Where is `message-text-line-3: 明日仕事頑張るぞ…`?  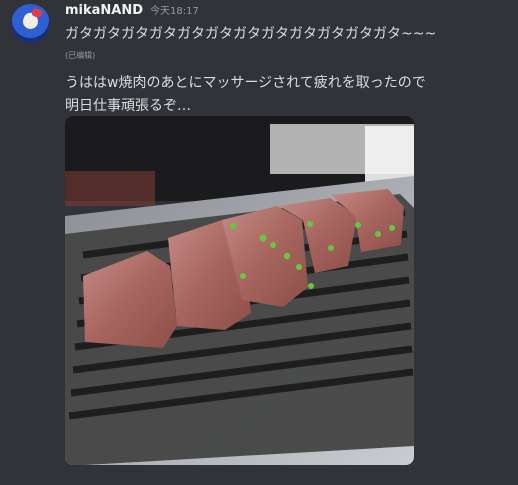
message-text-line-3: 明日仕事頑張るぞ… is located at coordinates (128, 106).